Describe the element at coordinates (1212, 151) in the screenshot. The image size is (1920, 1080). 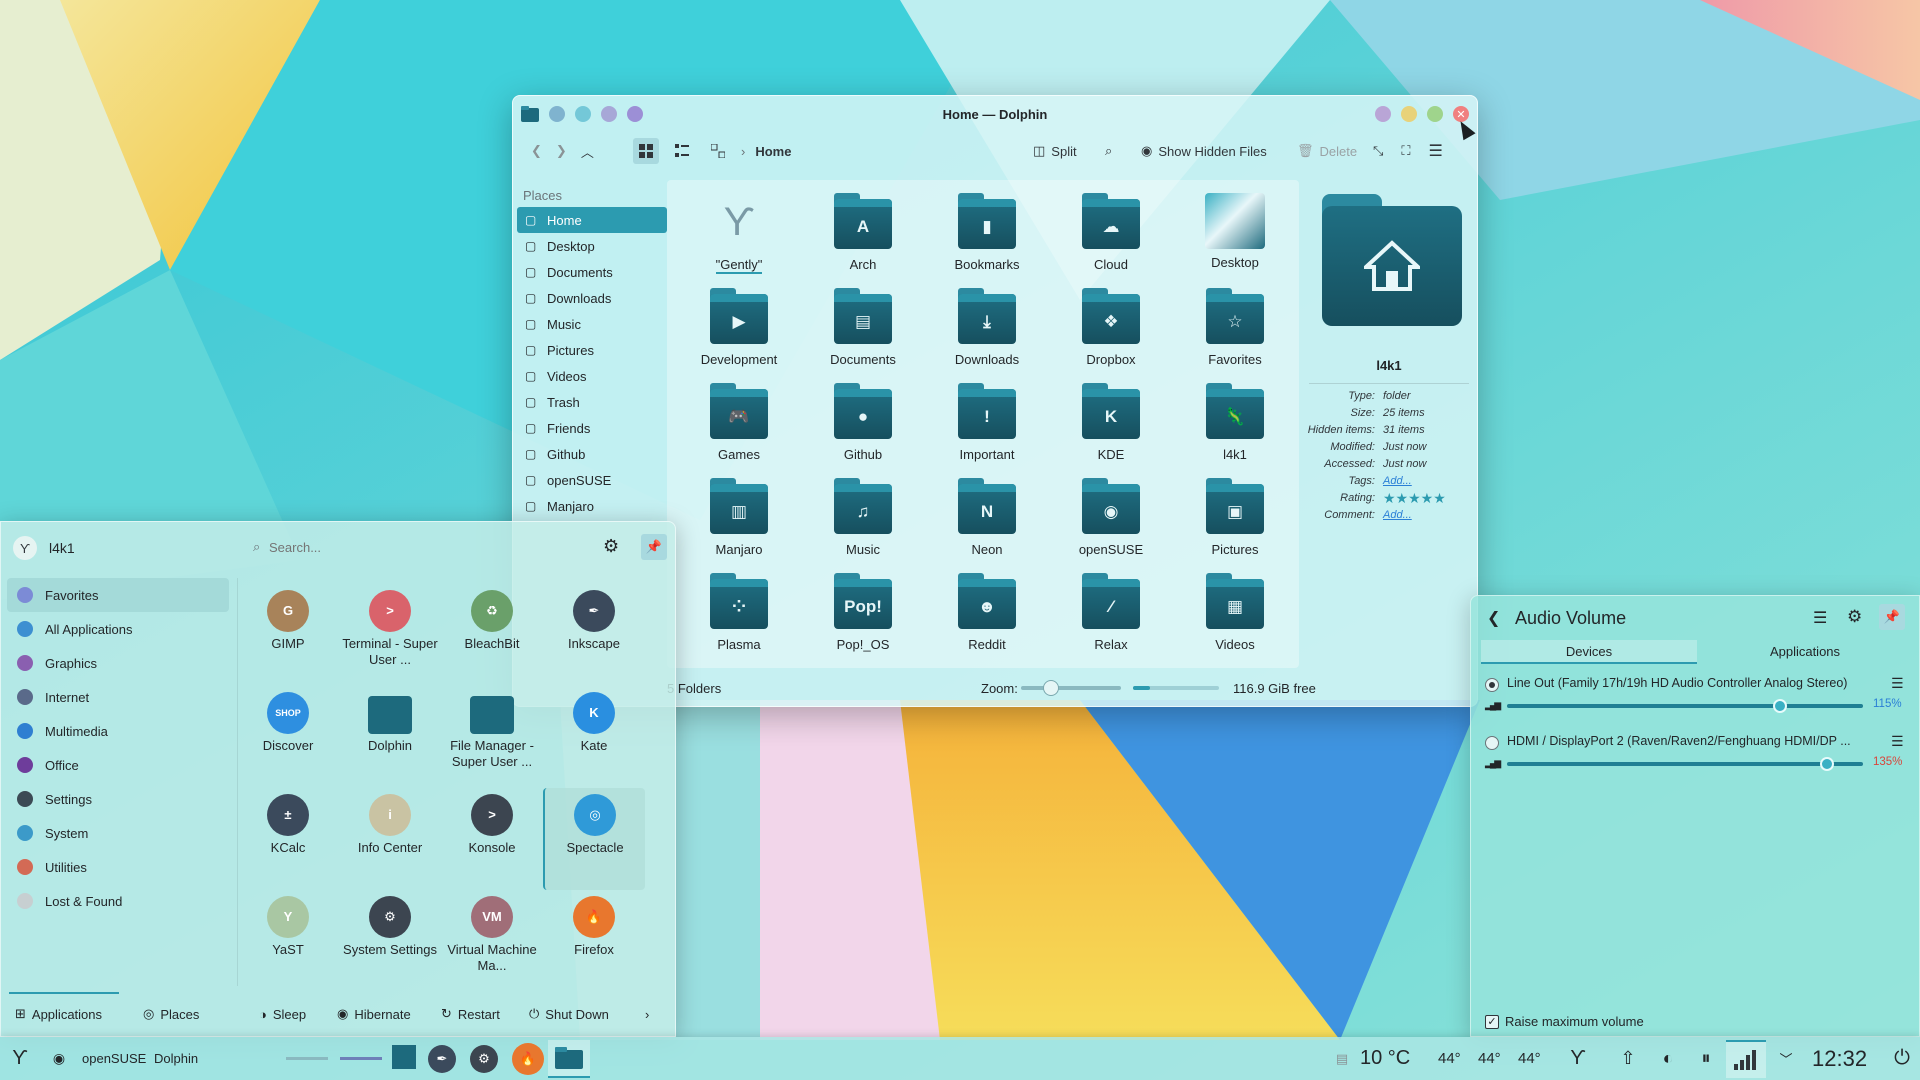
I see `show-hidden-files-button: Show Hidden Files` at that location.